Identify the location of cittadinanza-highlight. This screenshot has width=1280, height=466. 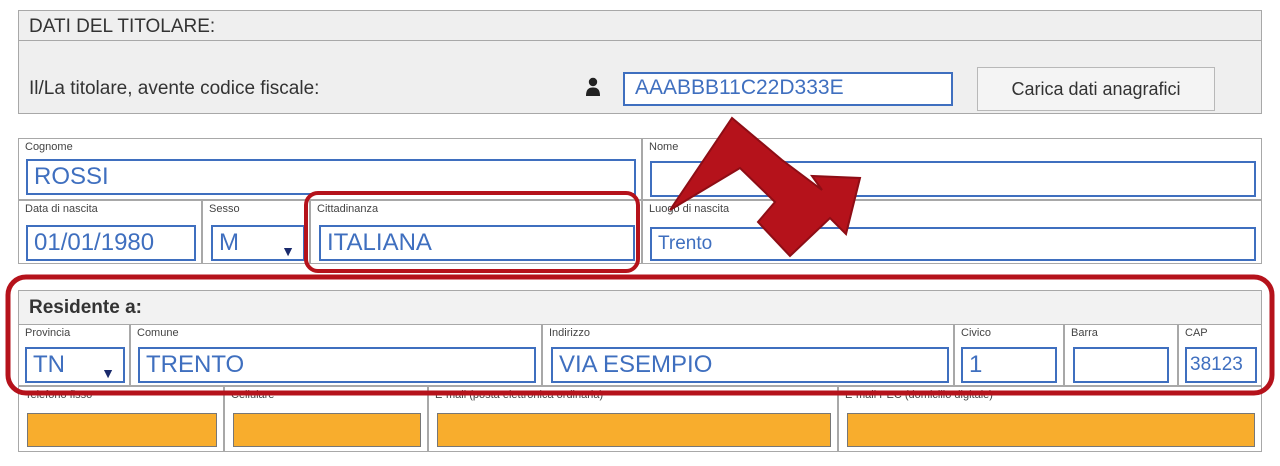
(472, 232).